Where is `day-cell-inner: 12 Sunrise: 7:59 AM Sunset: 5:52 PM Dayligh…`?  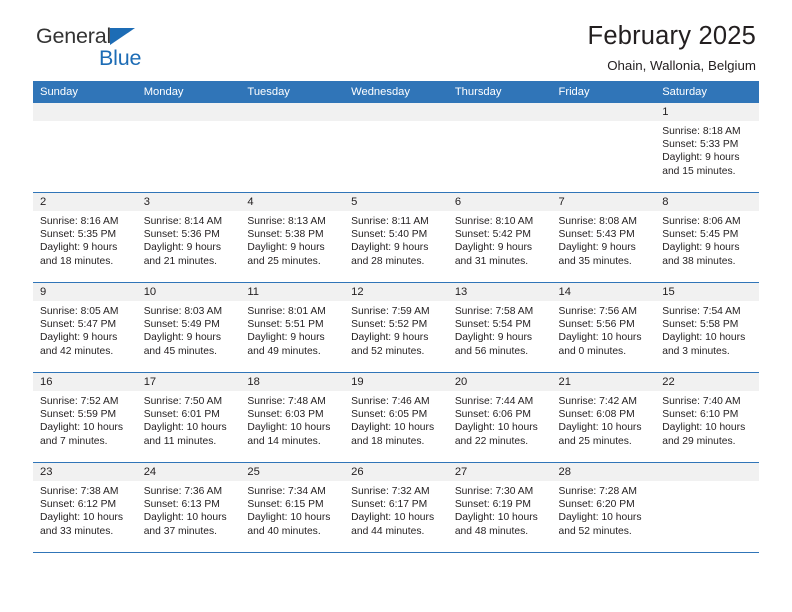 day-cell-inner: 12 Sunrise: 7:59 AM Sunset: 5:52 PM Dayligh… is located at coordinates (396, 327).